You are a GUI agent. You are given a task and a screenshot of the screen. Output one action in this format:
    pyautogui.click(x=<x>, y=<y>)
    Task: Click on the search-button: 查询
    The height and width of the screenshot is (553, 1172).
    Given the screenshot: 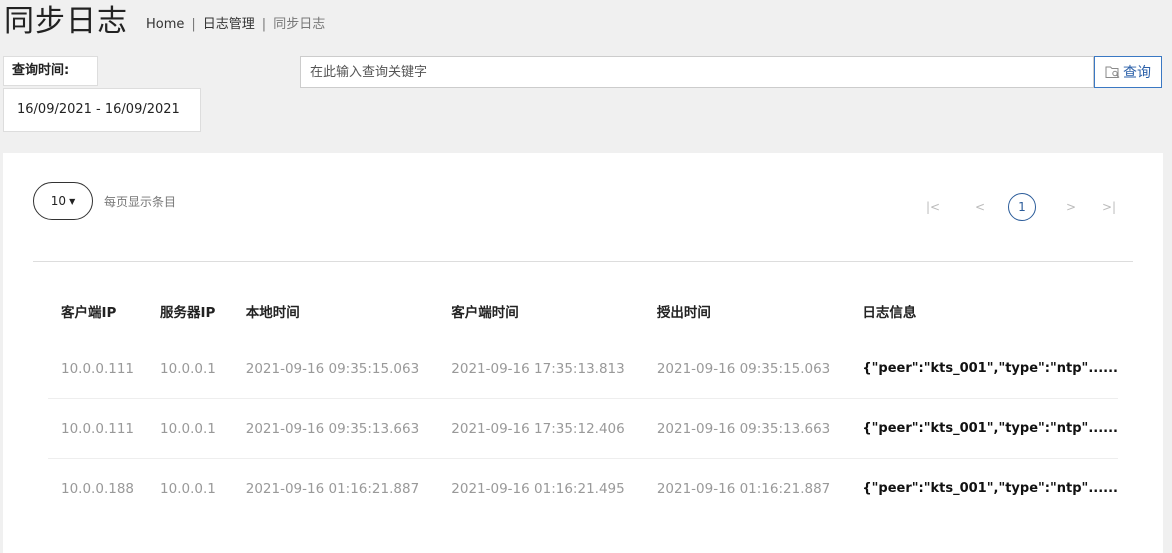 What is the action you would take?
    pyautogui.click(x=1128, y=72)
    